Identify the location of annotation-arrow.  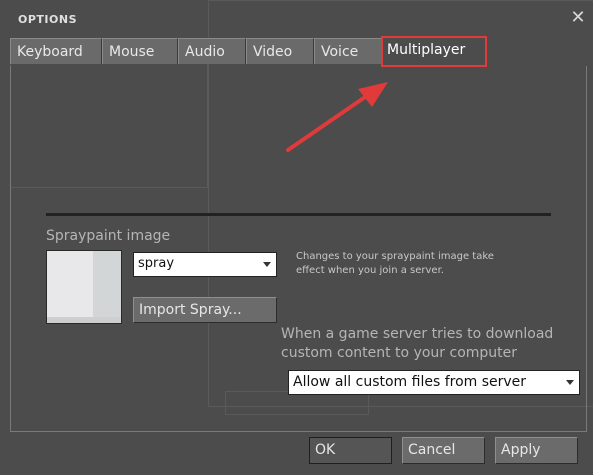
(337, 117).